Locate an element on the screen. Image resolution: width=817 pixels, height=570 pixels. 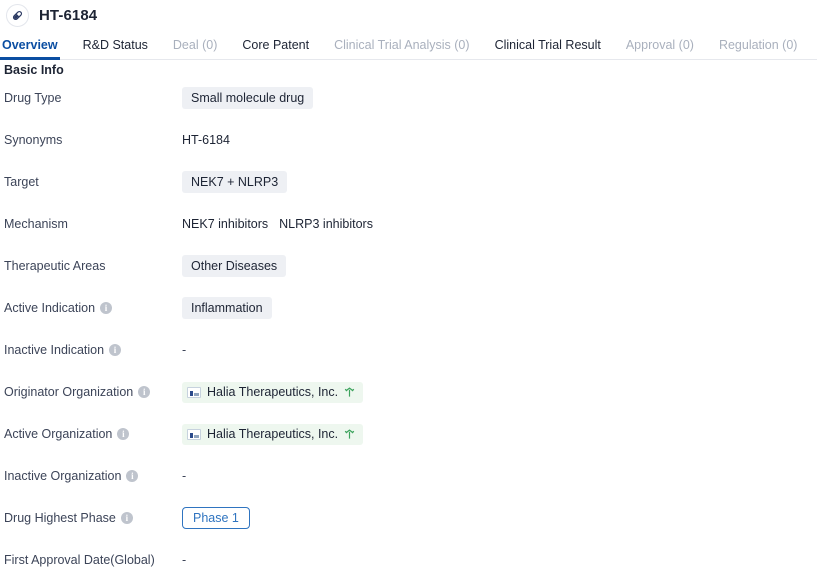
tab-rd-status: R&D Status is located at coordinates (115, 48).